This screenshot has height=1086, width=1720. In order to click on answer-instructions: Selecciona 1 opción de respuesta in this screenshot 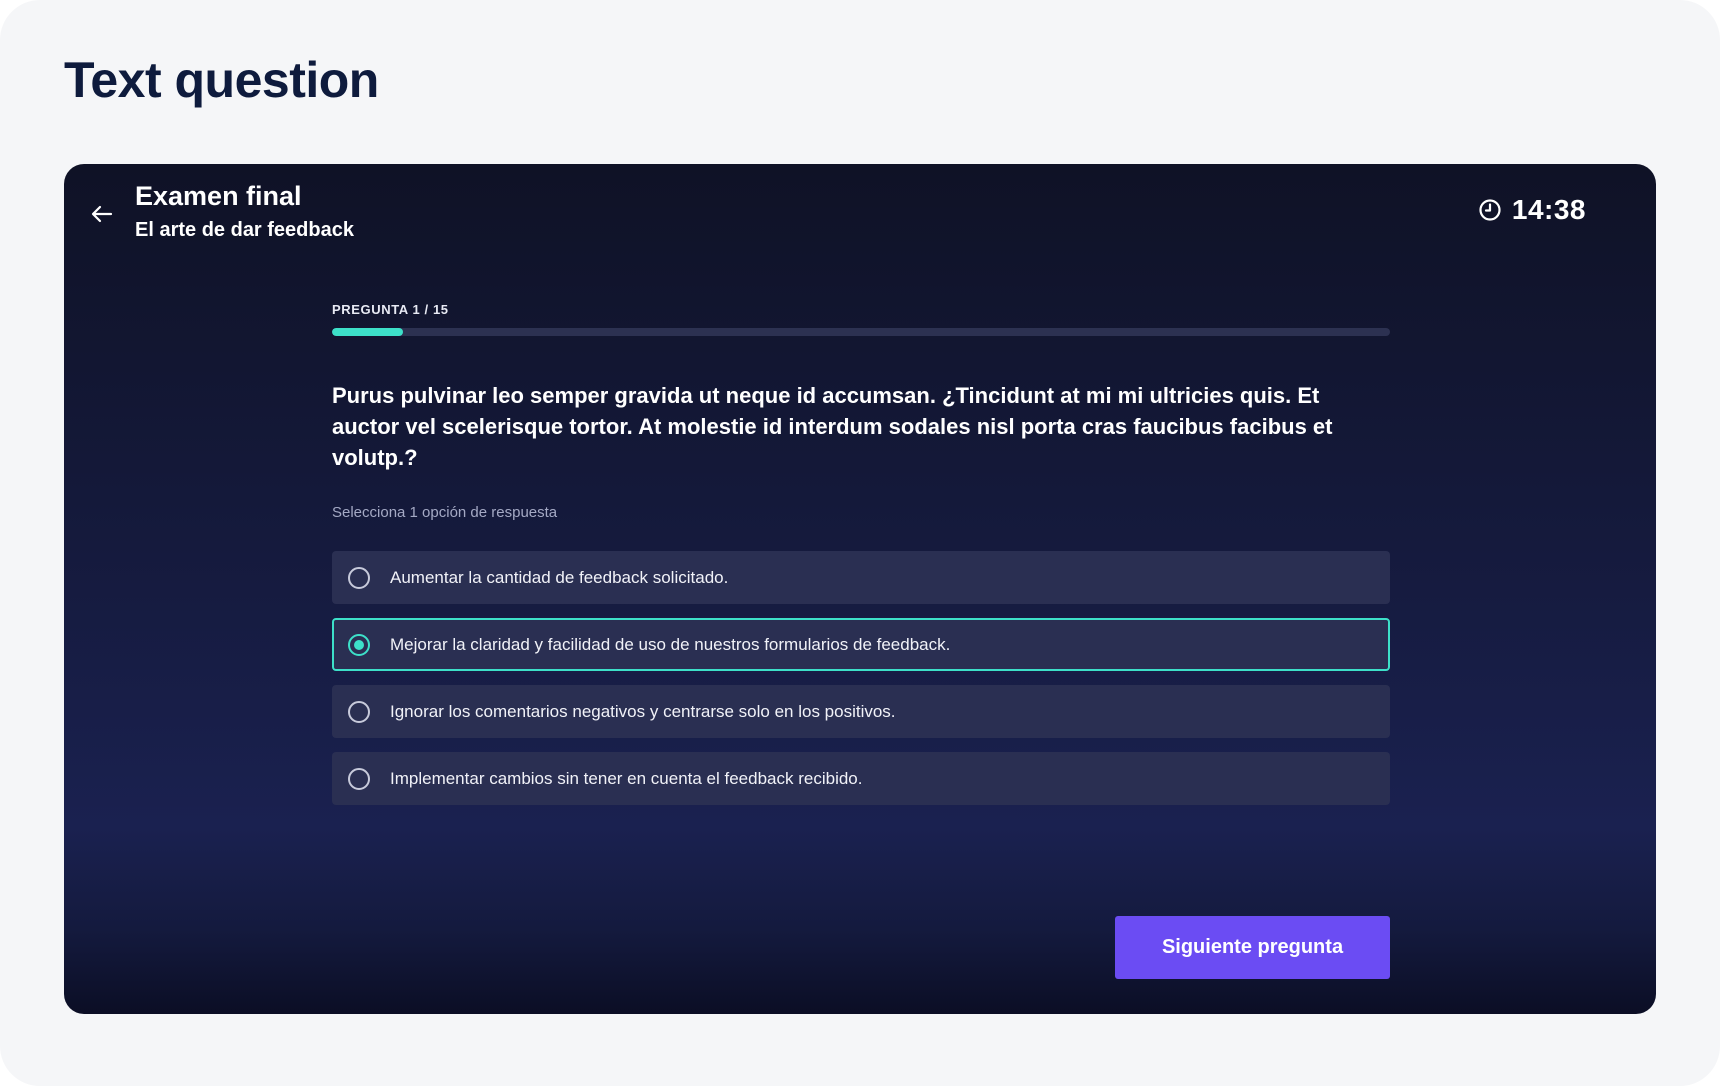, I will do `click(445, 512)`.